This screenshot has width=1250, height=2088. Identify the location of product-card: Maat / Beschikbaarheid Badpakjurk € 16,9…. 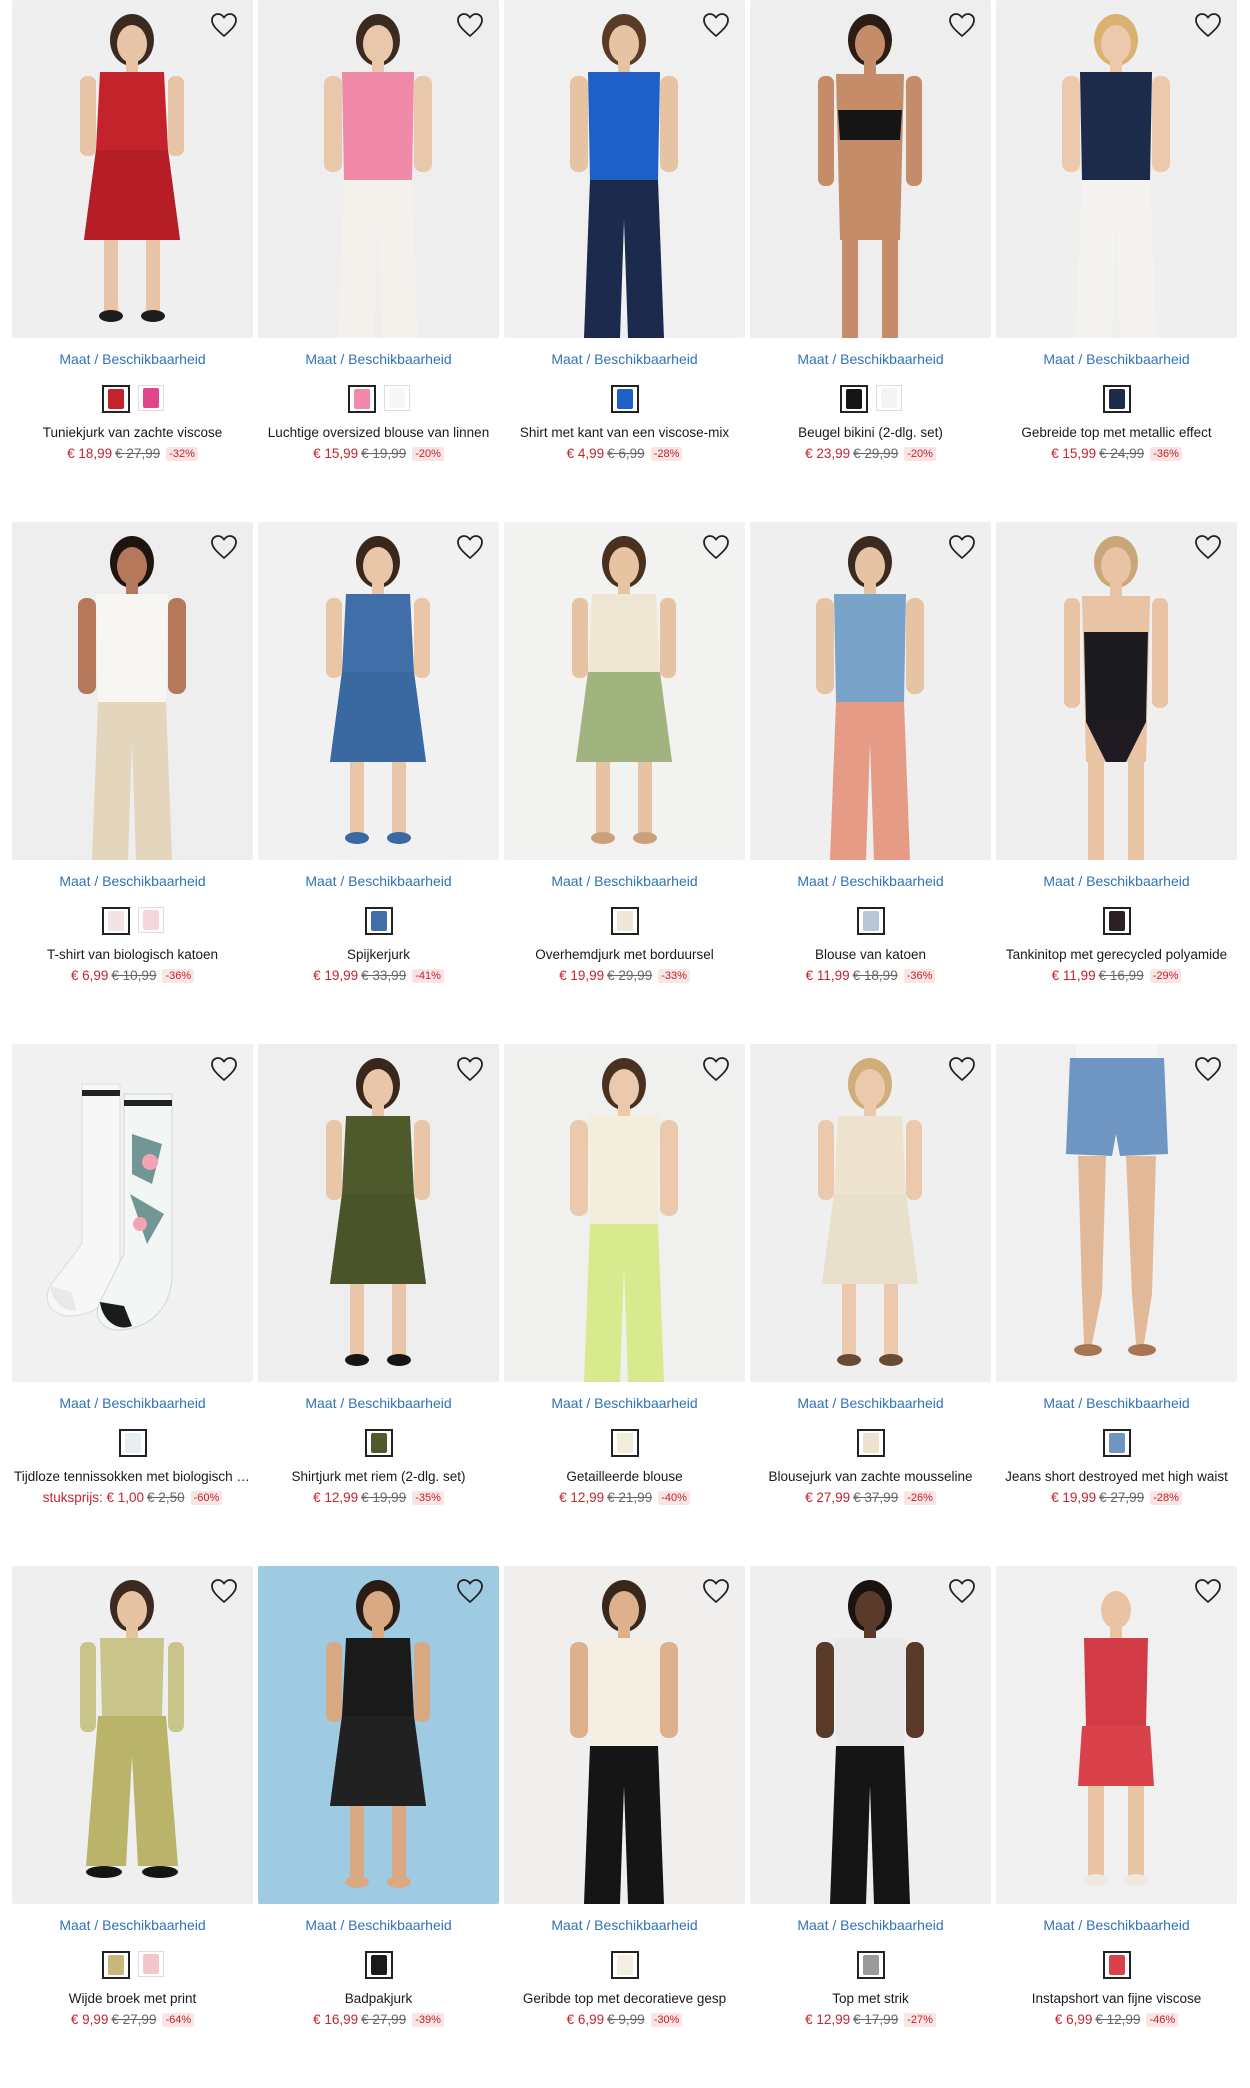
(378, 1827).